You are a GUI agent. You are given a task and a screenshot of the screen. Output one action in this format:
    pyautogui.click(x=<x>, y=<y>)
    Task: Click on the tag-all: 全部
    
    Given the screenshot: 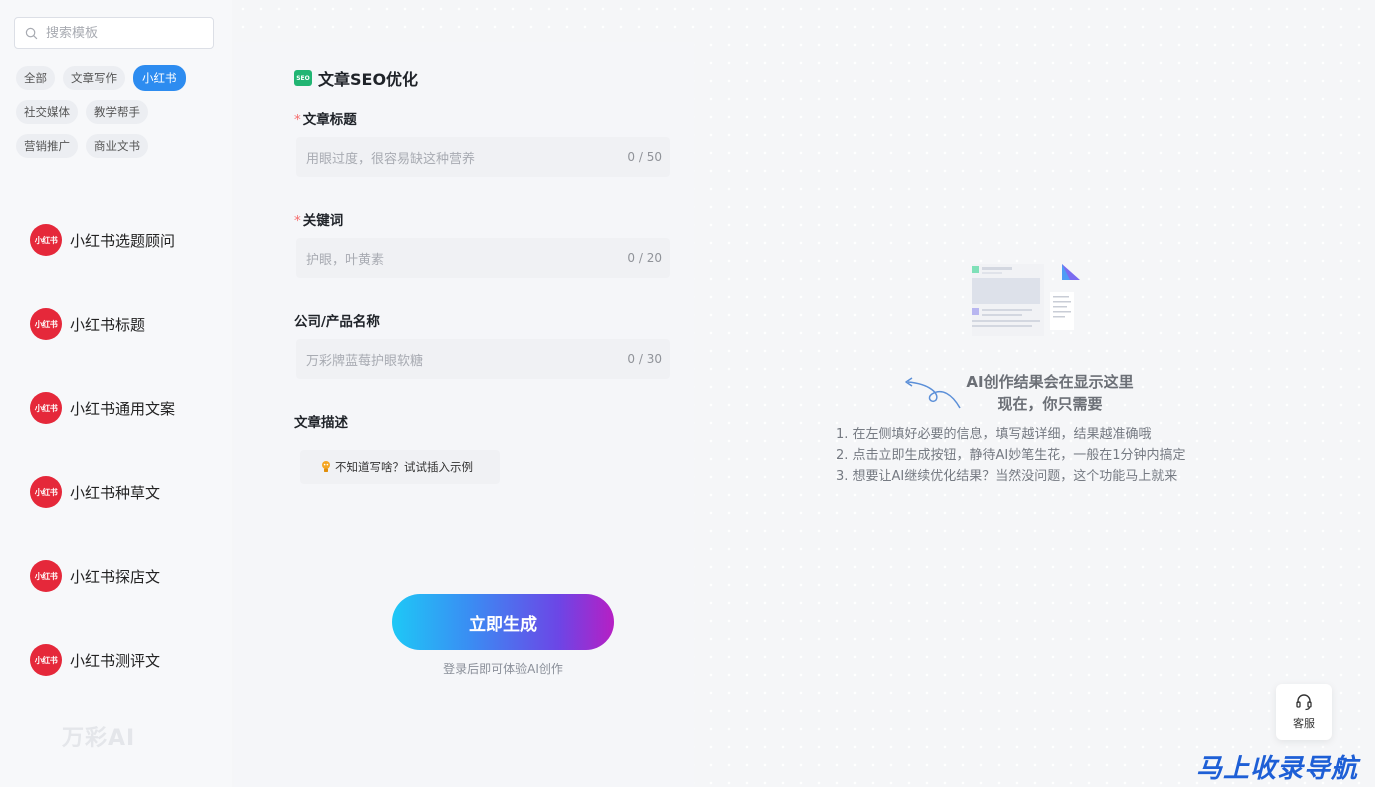 What is the action you would take?
    pyautogui.click(x=35, y=78)
    